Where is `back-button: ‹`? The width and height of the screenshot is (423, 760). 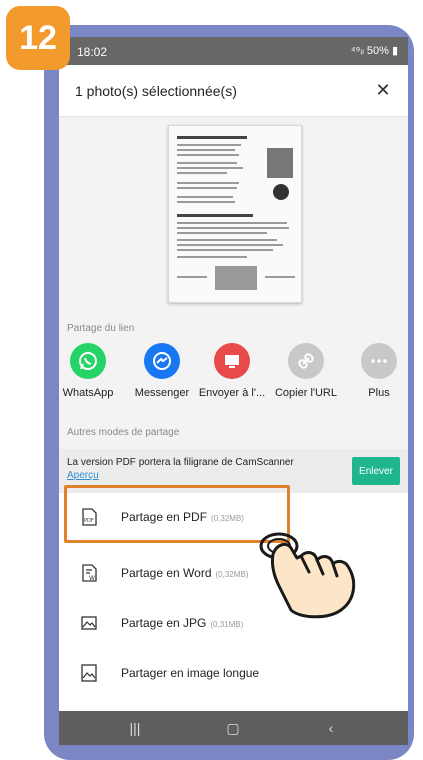
back-button: ‹ is located at coordinates (331, 728).